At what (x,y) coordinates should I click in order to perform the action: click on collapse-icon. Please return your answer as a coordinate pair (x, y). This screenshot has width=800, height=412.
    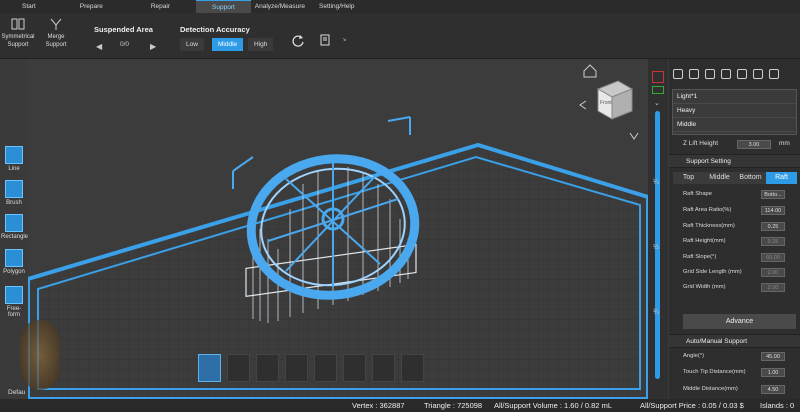
    Looking at the image, I should click on (346, 41).